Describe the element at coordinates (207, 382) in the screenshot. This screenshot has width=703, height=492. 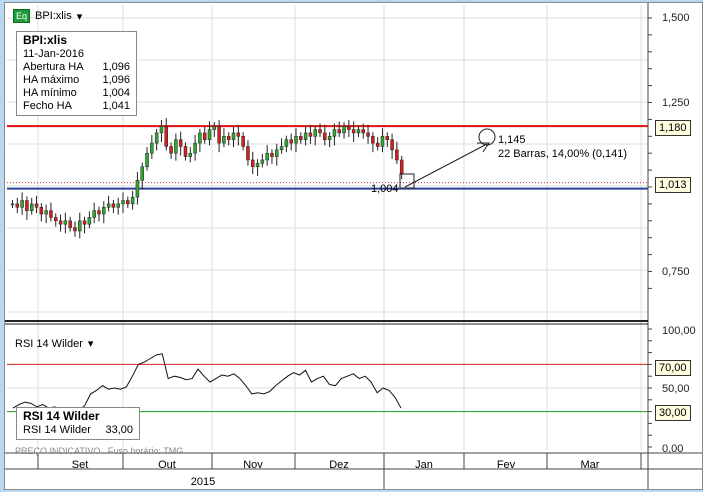
I see `rsi-line` at that location.